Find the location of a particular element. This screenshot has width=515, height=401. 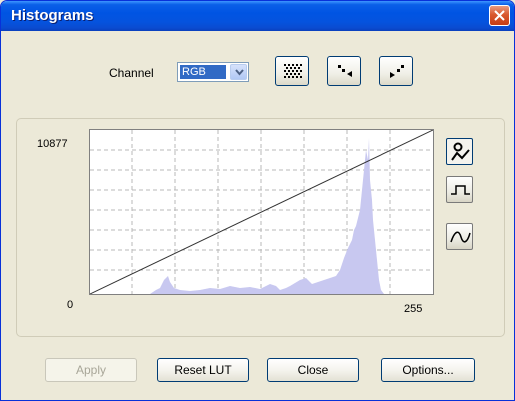

grid-toggle-button is located at coordinates (292, 71).